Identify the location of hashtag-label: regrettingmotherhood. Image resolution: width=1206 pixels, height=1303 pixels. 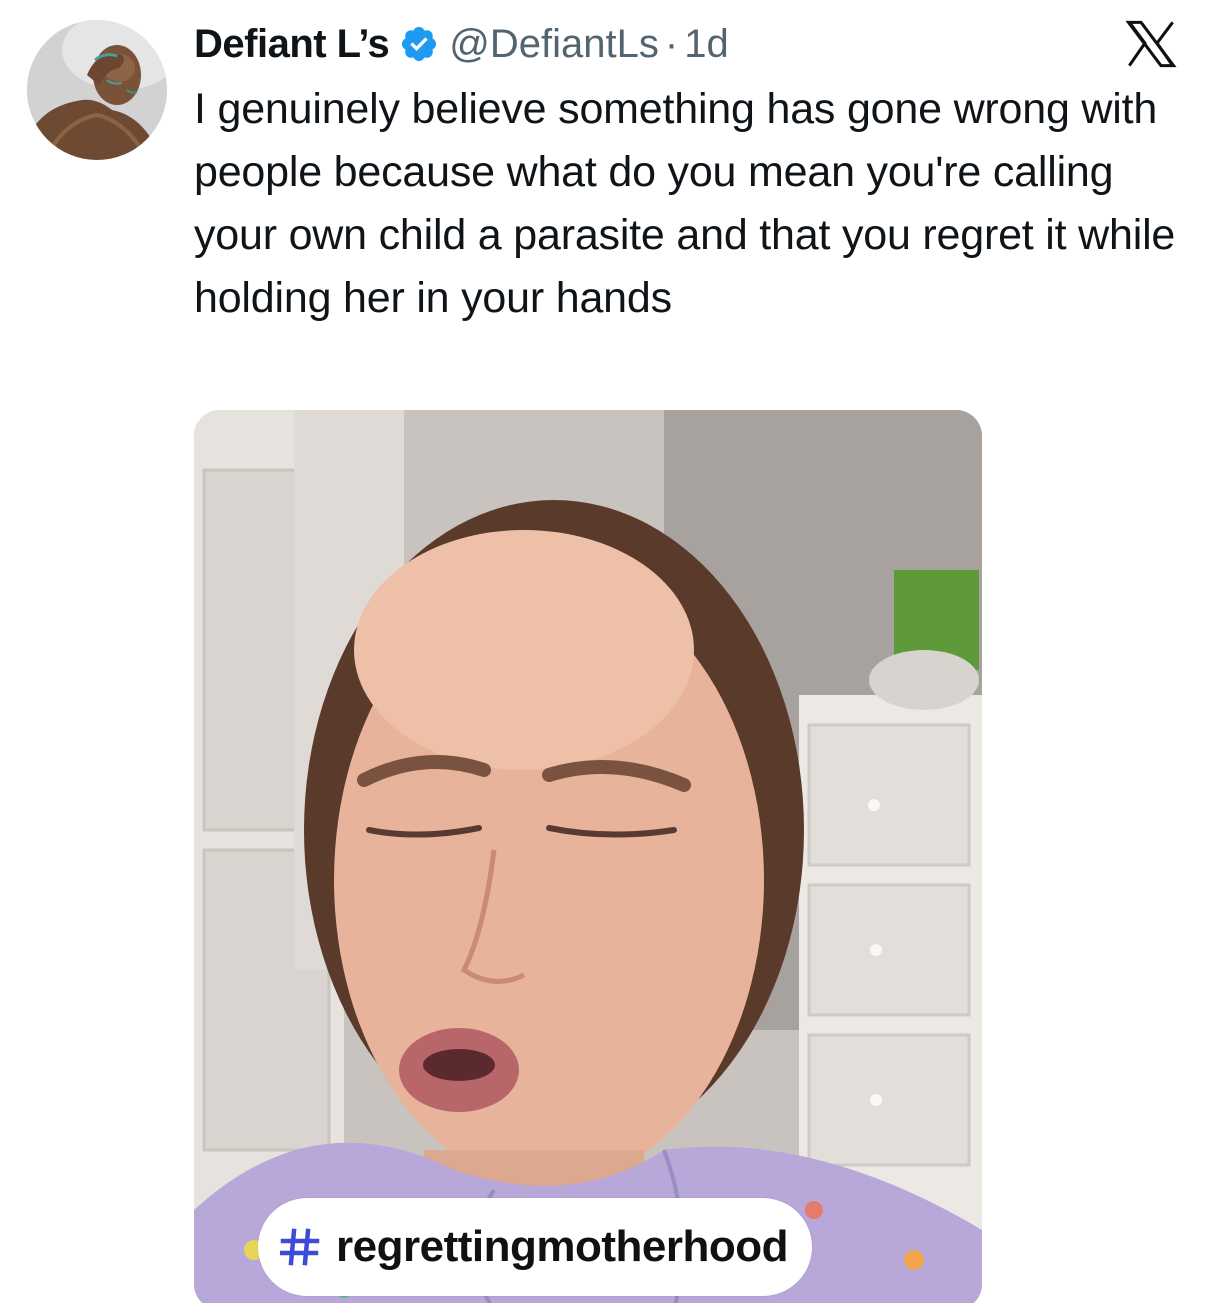
(562, 1246).